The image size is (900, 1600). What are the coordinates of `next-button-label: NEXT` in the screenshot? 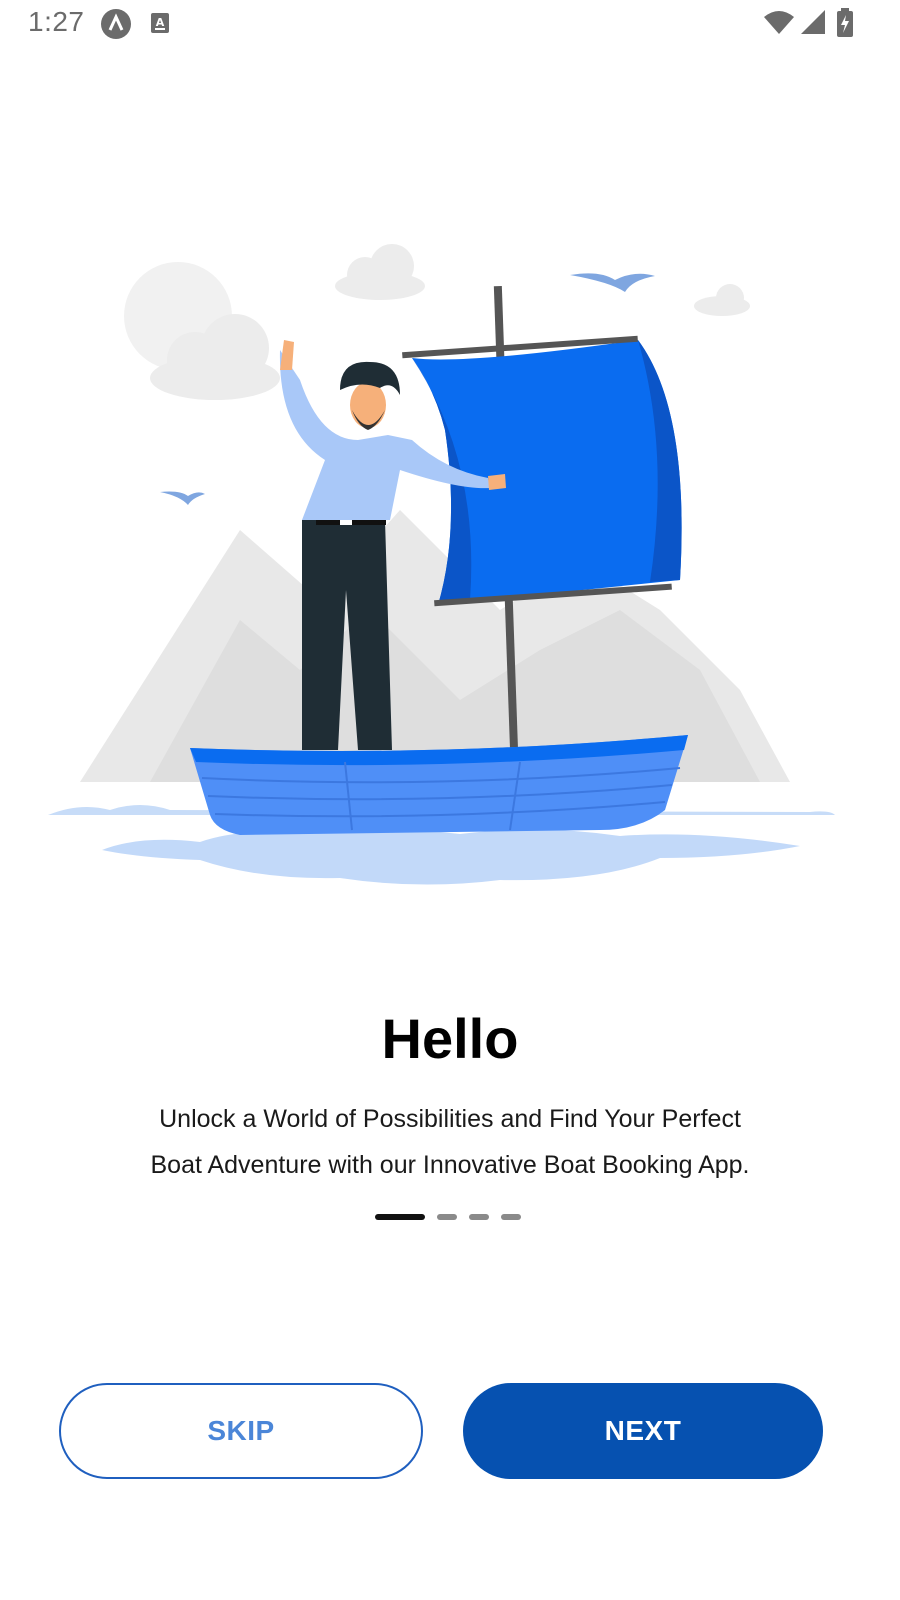 It's located at (643, 1430).